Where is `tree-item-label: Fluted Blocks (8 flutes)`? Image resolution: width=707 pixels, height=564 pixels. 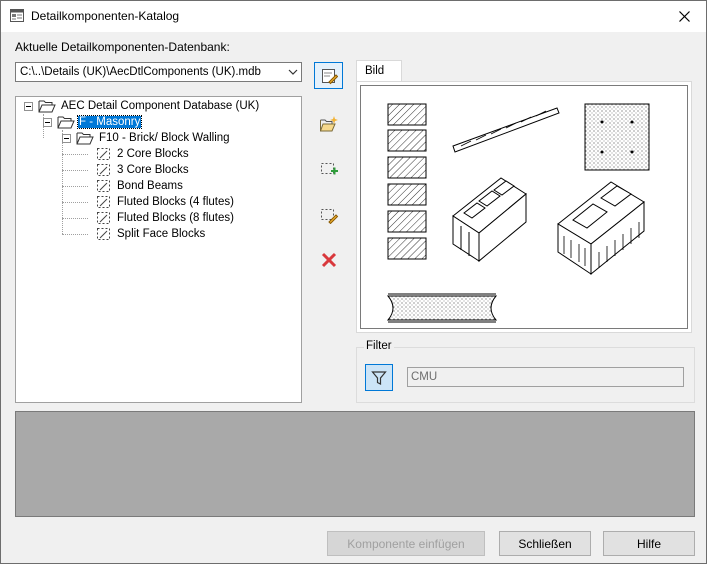 tree-item-label: Fluted Blocks (8 flutes) is located at coordinates (175, 218).